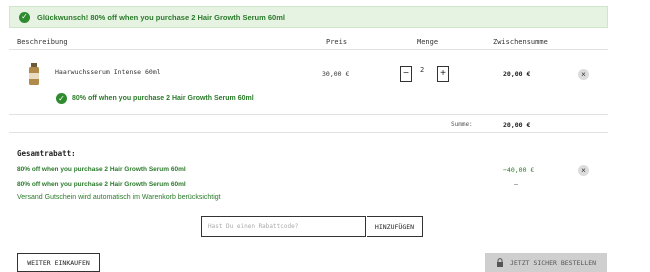  What do you see at coordinates (517, 125) in the screenshot?
I see `sum-value: 20,00 €` at bounding box center [517, 125].